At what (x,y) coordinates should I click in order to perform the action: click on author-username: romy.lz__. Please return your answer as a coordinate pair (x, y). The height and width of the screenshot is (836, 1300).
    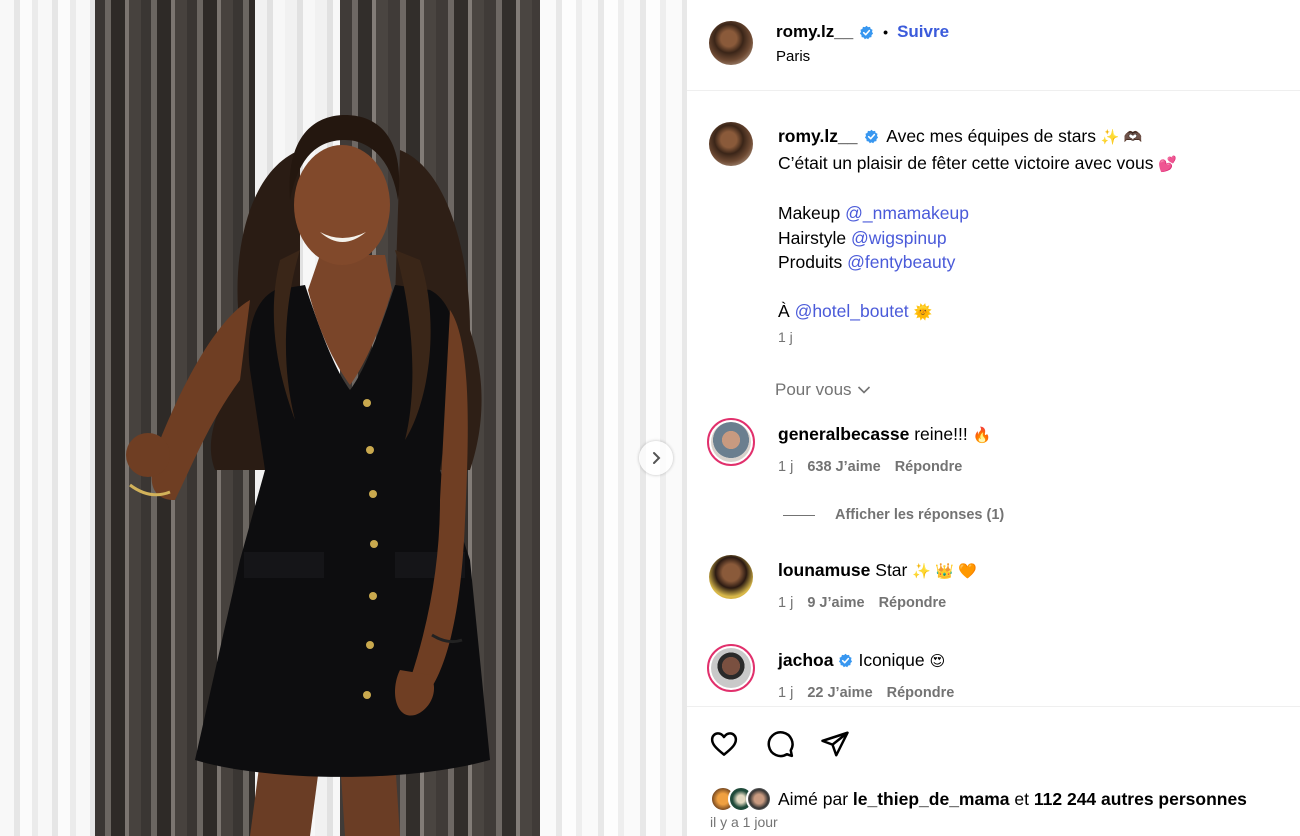
    Looking at the image, I should click on (814, 32).